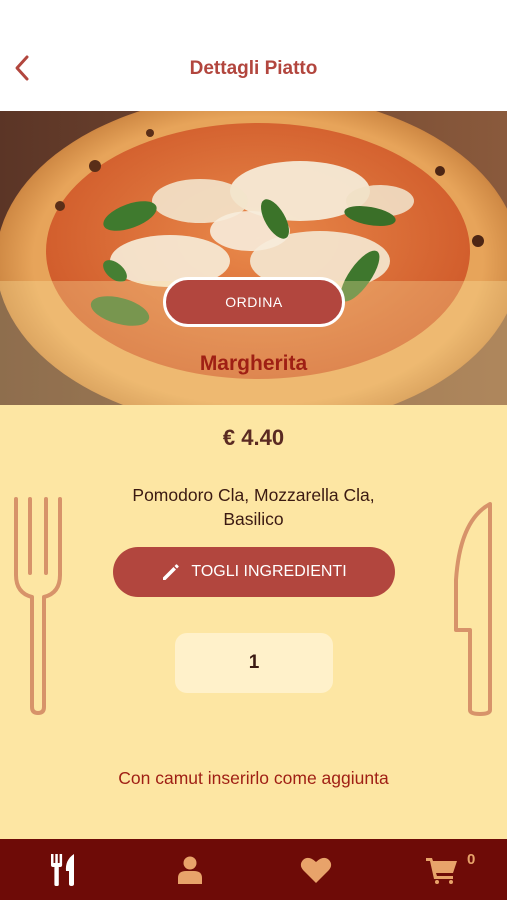  Describe the element at coordinates (471, 859) in the screenshot. I see `cart-count-badge: 0` at that location.